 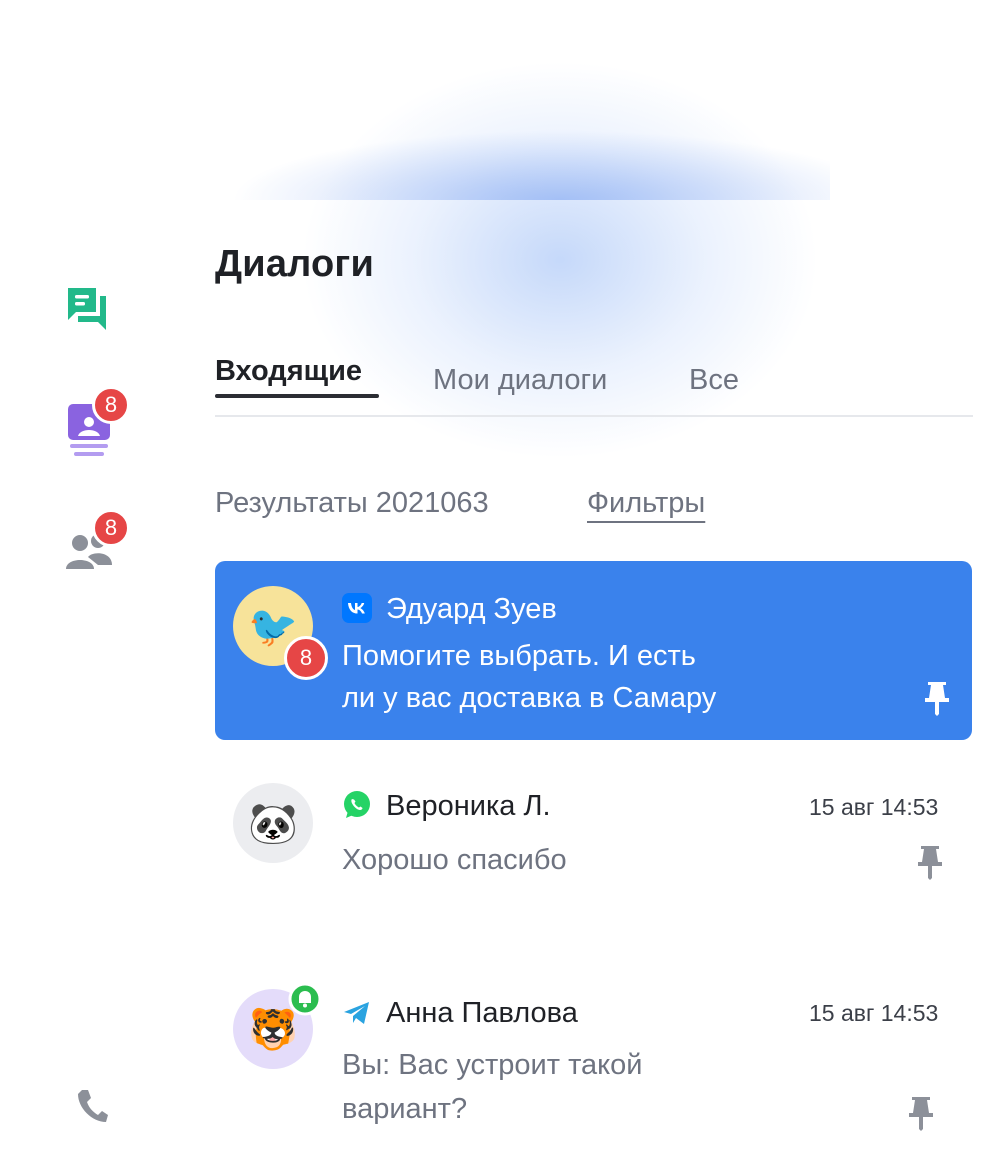 I want to click on dialogs-icon, so click(x=90, y=310).